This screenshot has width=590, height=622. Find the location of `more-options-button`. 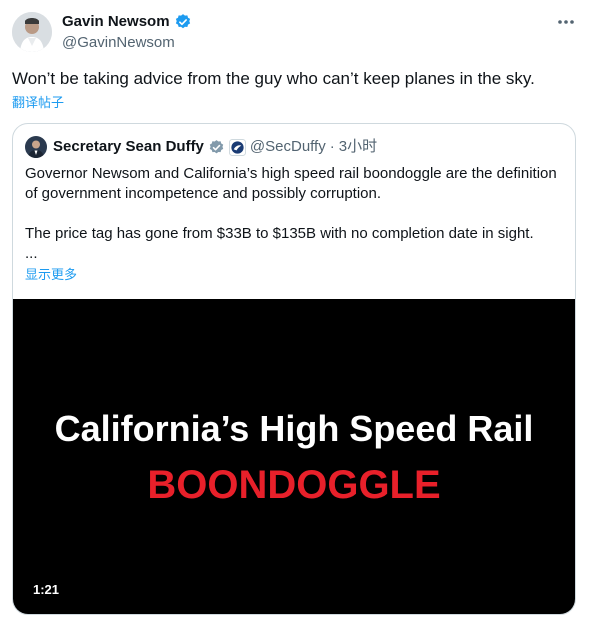

more-options-button is located at coordinates (566, 22).